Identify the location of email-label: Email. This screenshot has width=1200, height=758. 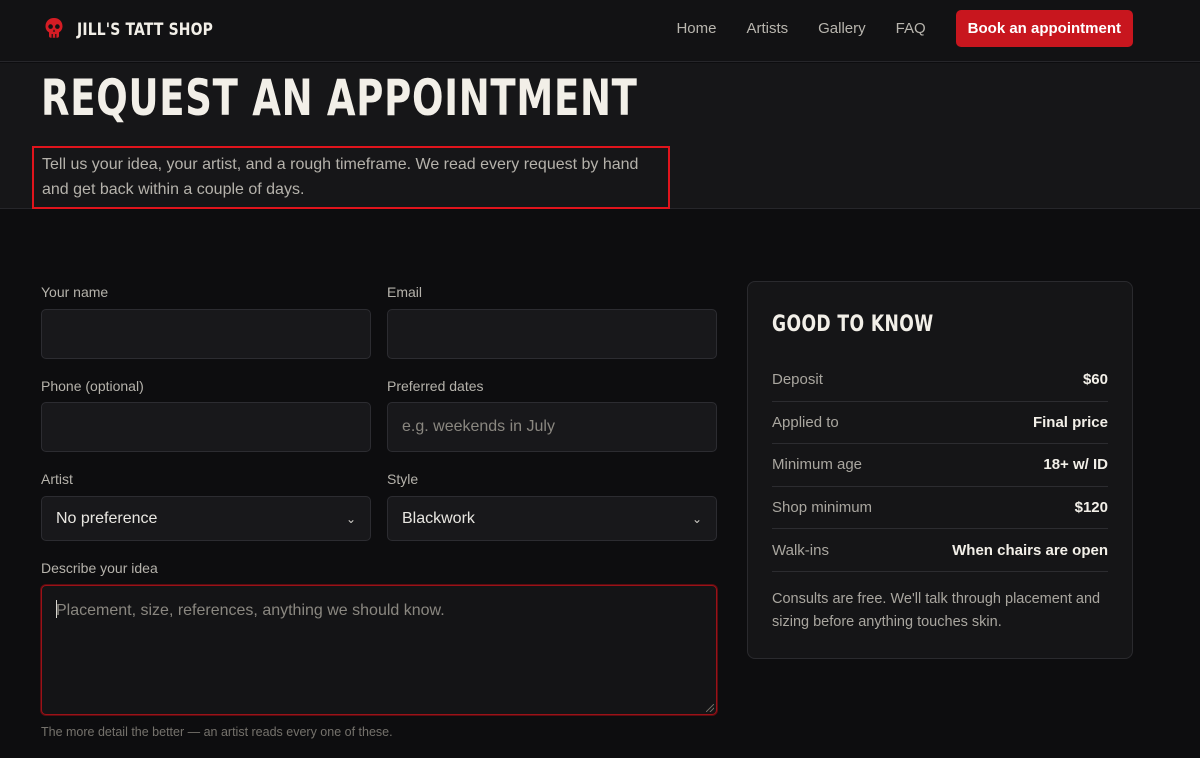
(405, 292).